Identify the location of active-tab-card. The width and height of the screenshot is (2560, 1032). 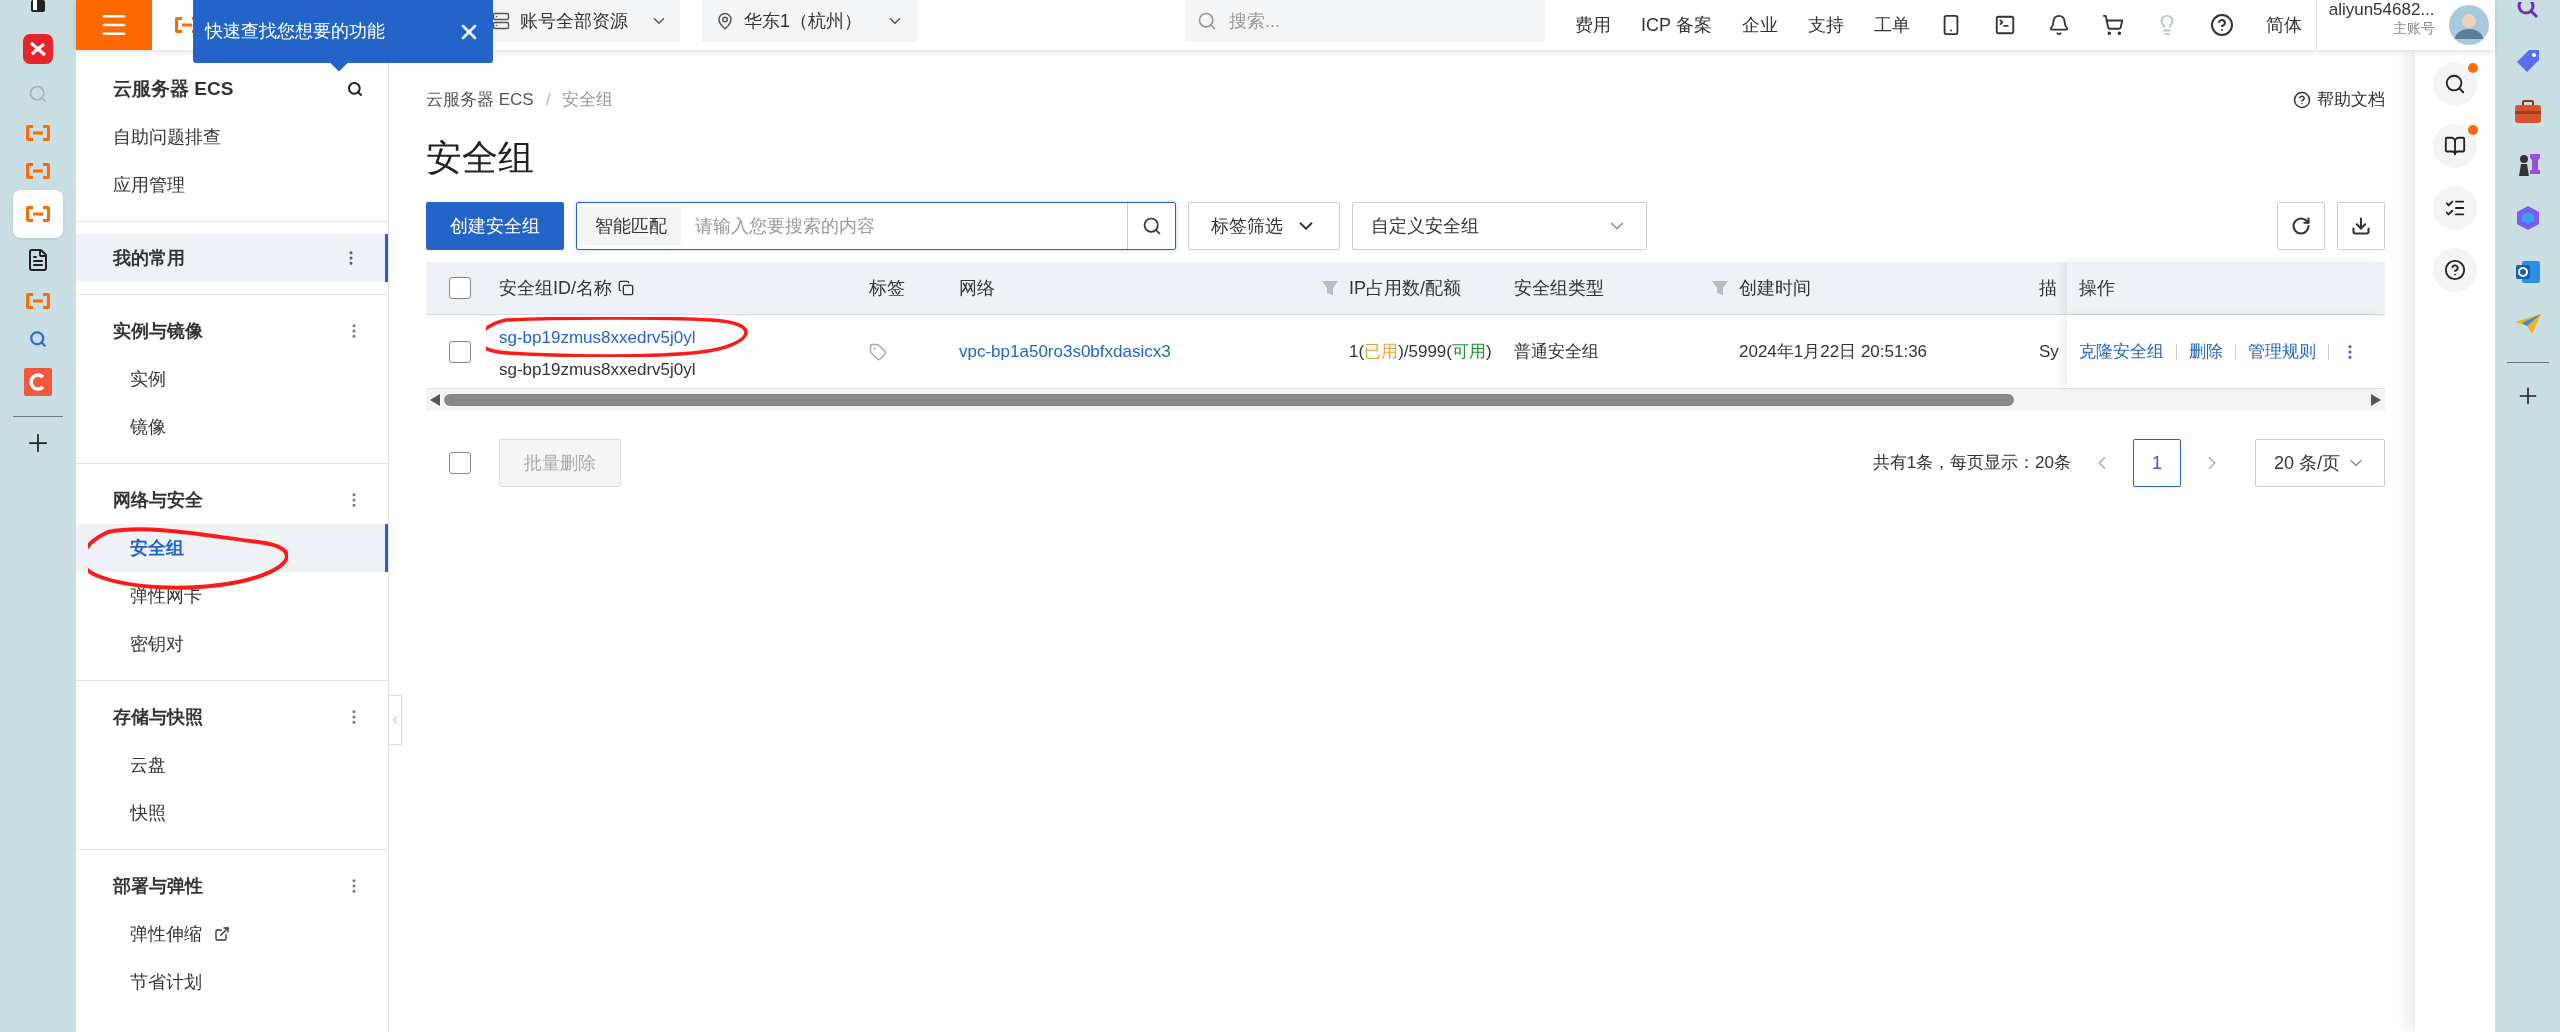
(38, 214).